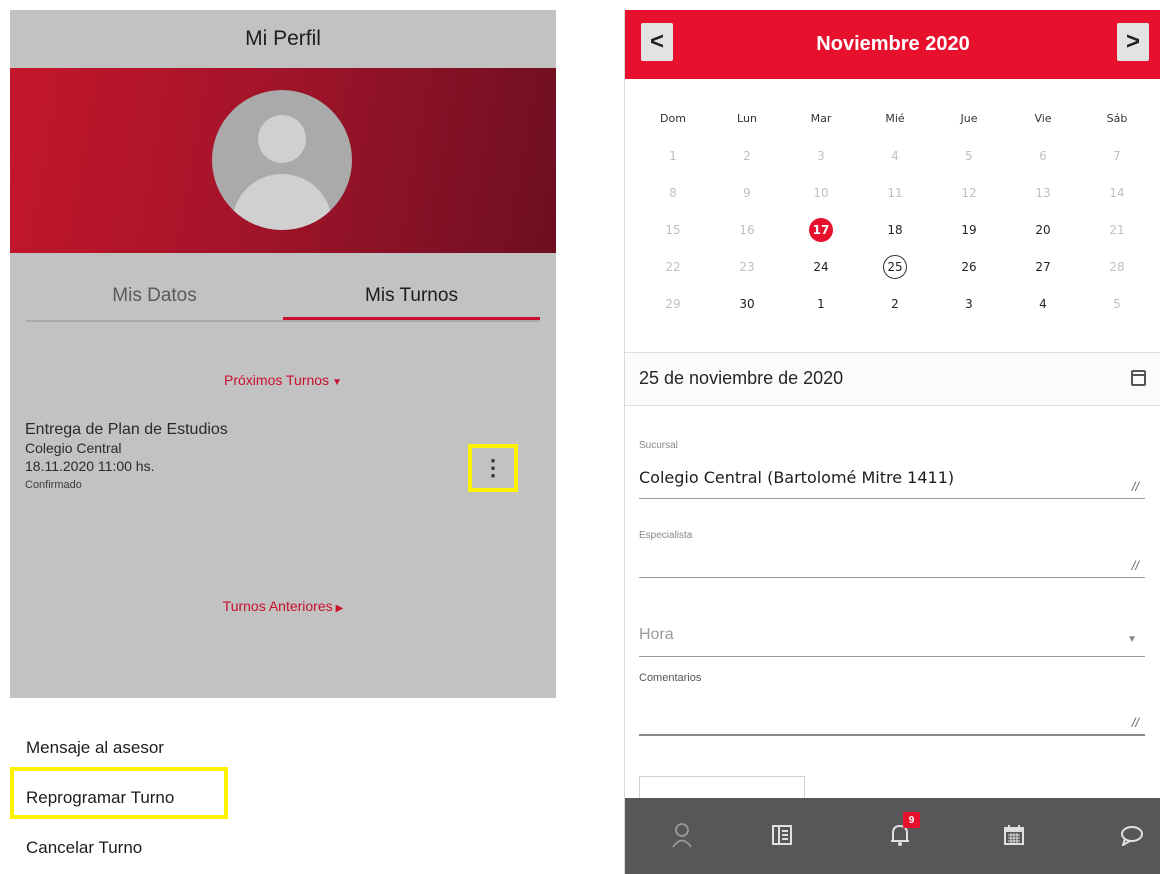  Describe the element at coordinates (747, 303) in the screenshot. I see `calendar-day: 30` at that location.